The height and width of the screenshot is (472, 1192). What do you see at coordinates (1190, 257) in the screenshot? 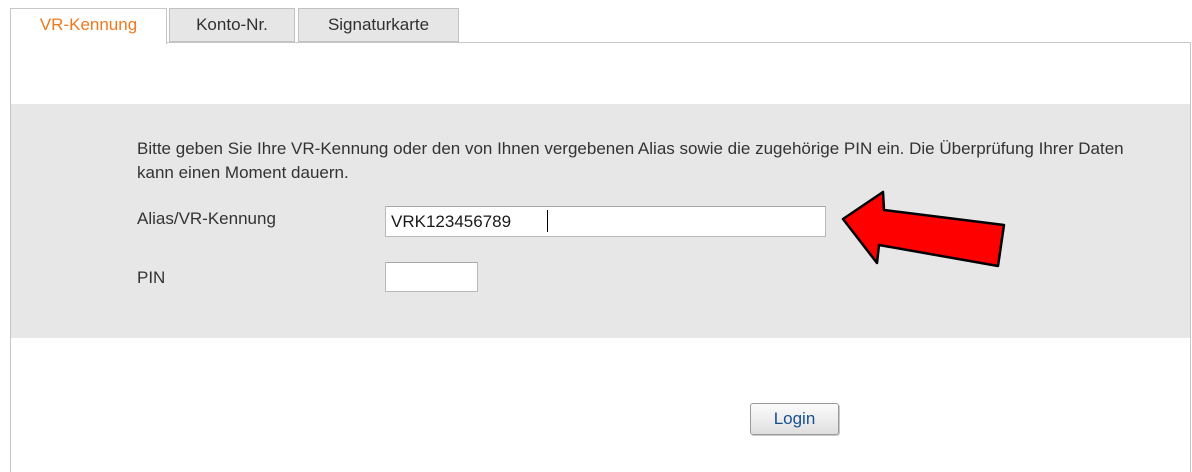
I see `frame-border-right` at bounding box center [1190, 257].